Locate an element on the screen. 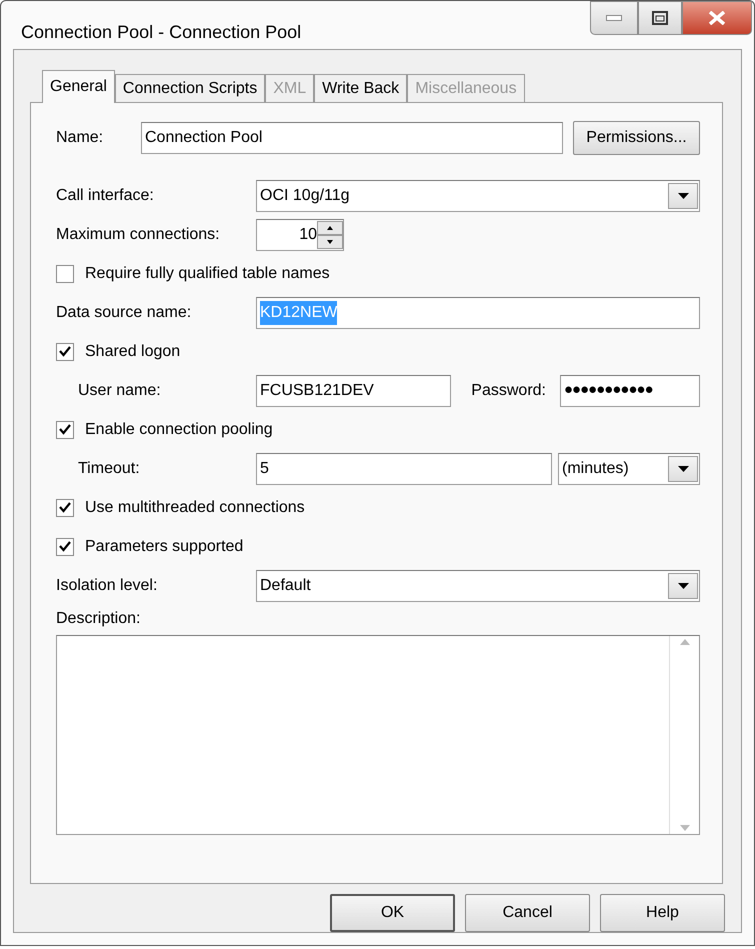 Image resolution: width=755 pixels, height=949 pixels. tab: General is located at coordinates (78, 86).